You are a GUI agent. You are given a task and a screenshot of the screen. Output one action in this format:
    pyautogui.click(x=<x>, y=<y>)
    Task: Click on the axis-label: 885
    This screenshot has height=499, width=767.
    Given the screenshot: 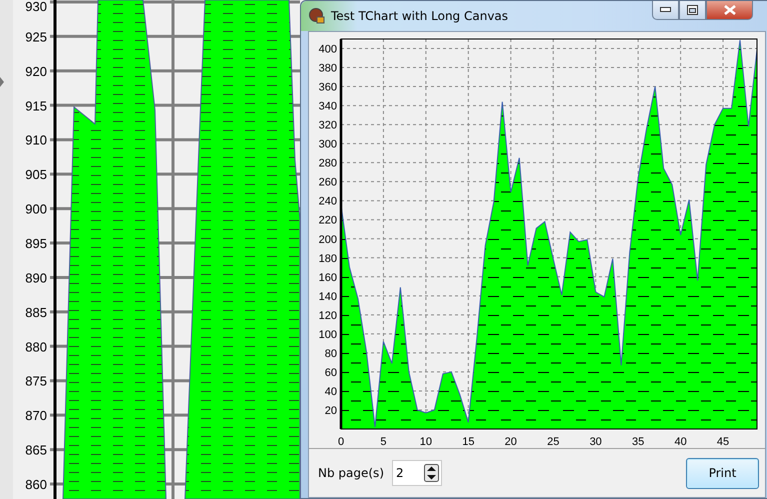 What is the action you would take?
    pyautogui.click(x=36, y=312)
    